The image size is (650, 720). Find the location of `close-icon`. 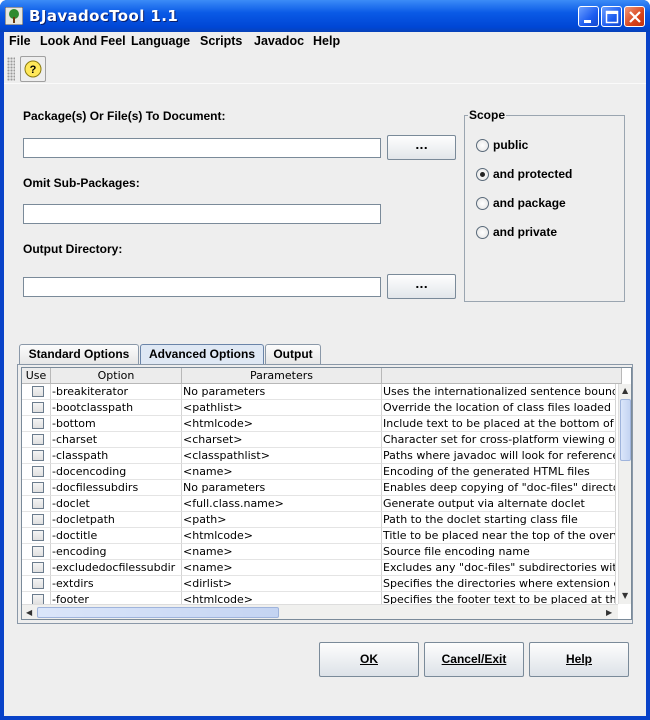

close-icon is located at coordinates (635, 17).